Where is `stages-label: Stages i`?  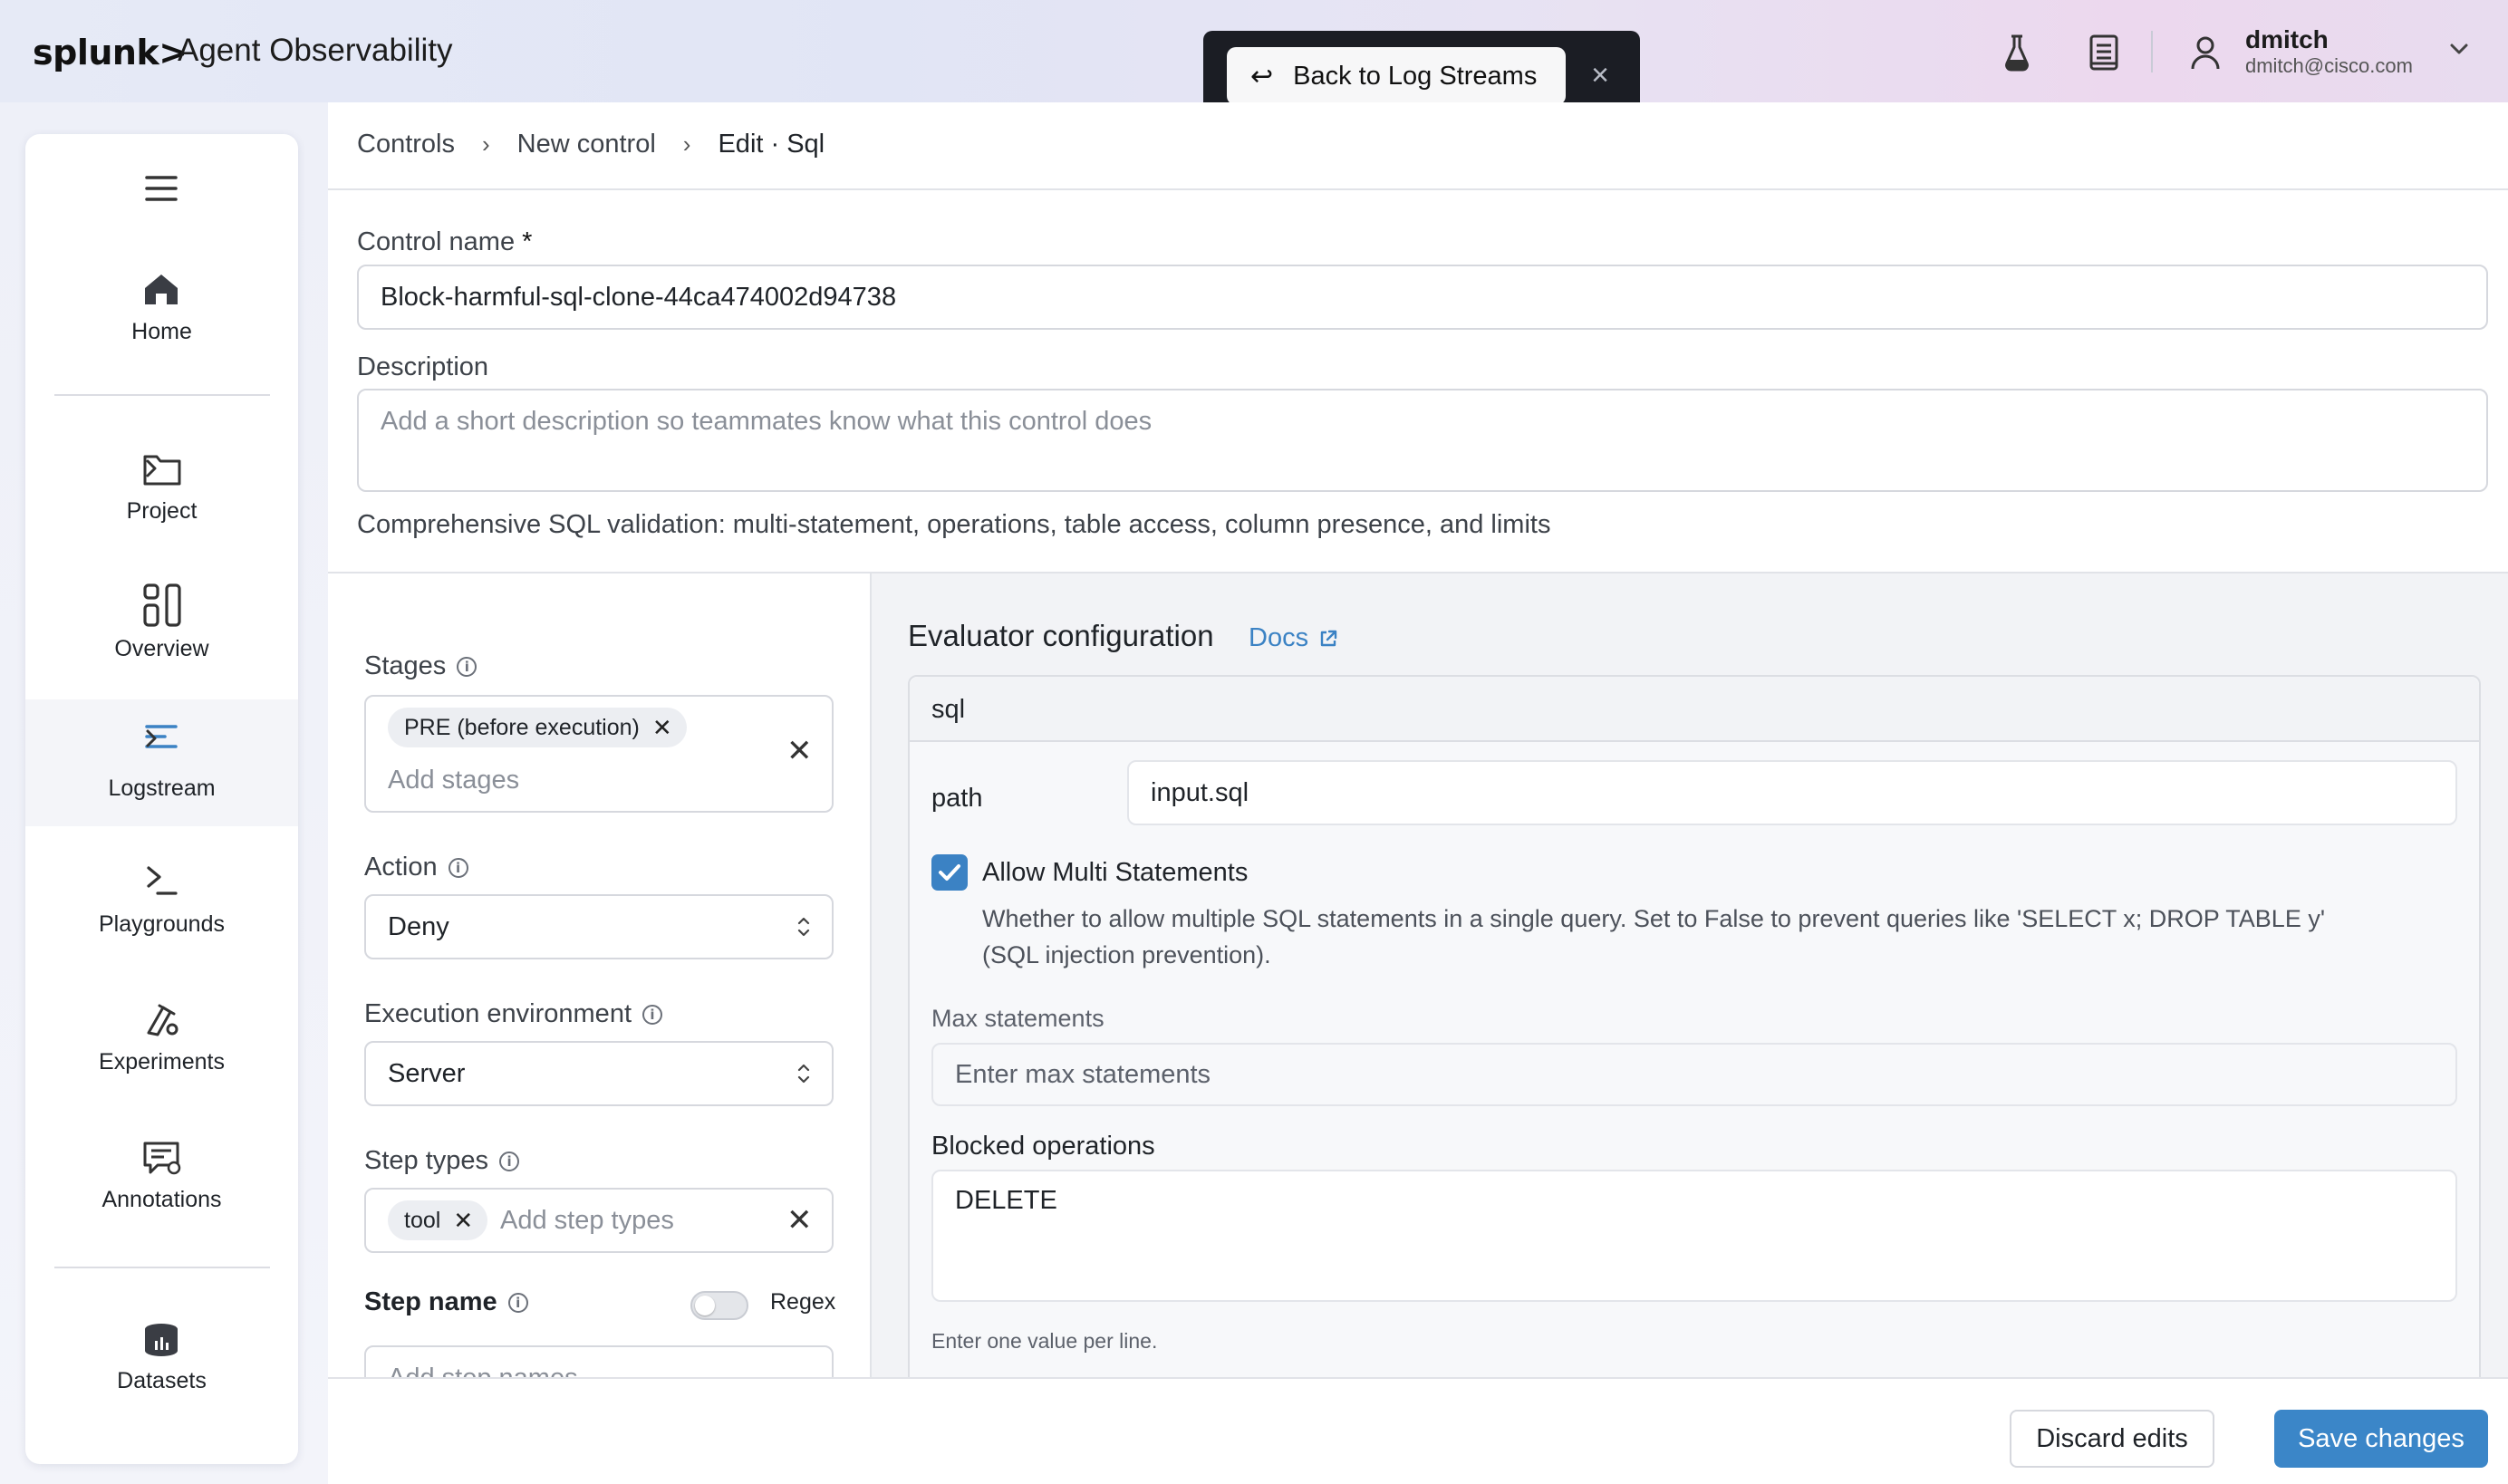 stages-label: Stages i is located at coordinates (420, 666).